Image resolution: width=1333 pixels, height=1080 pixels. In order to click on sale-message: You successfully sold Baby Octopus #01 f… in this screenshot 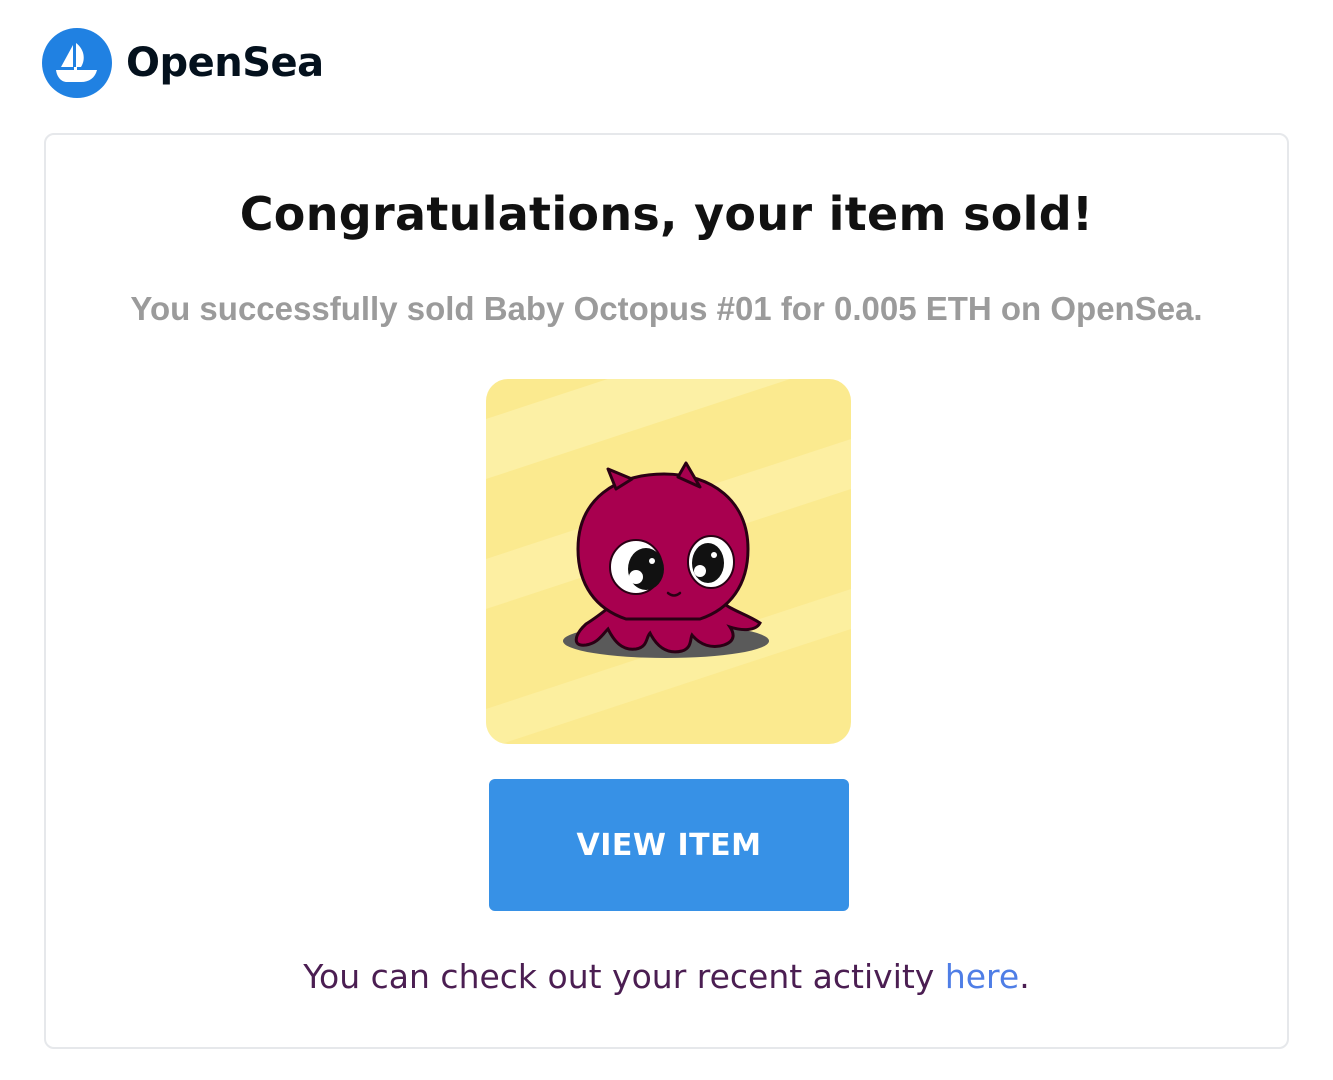, I will do `click(666, 308)`.